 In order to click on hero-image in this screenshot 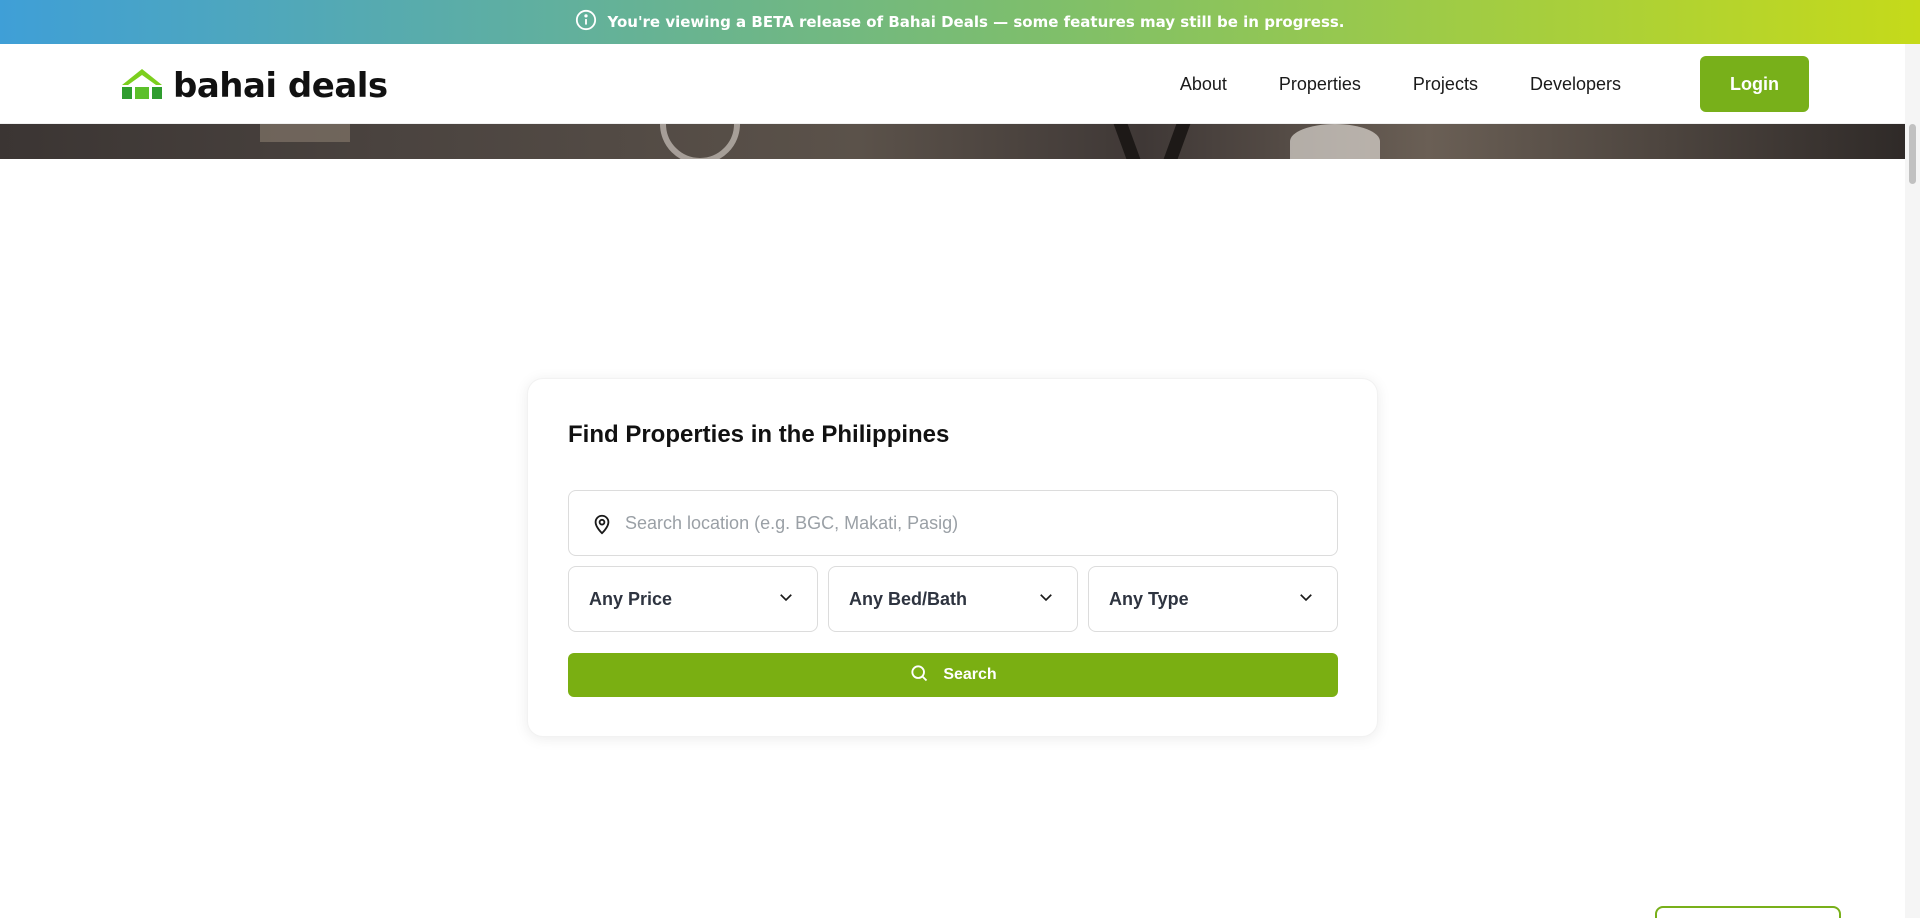, I will do `click(952, 141)`.